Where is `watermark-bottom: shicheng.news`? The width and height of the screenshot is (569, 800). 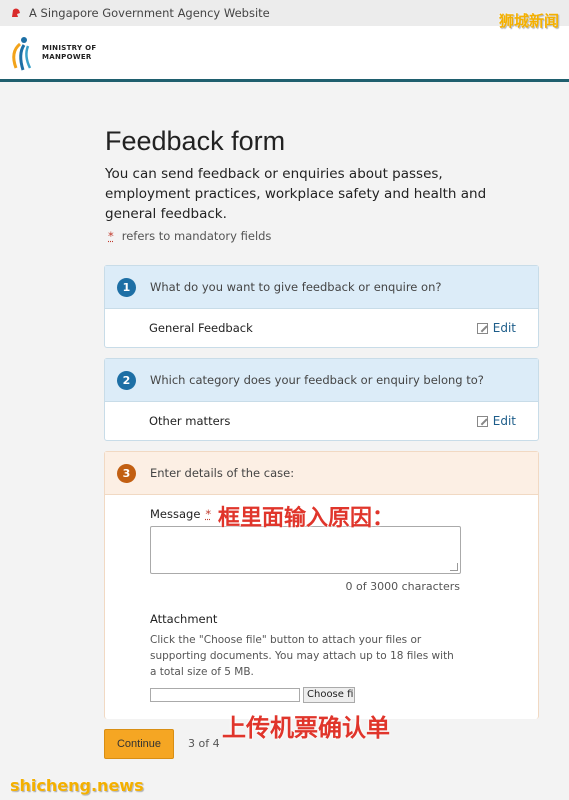
watermark-bottom: shicheng.news is located at coordinates (77, 785).